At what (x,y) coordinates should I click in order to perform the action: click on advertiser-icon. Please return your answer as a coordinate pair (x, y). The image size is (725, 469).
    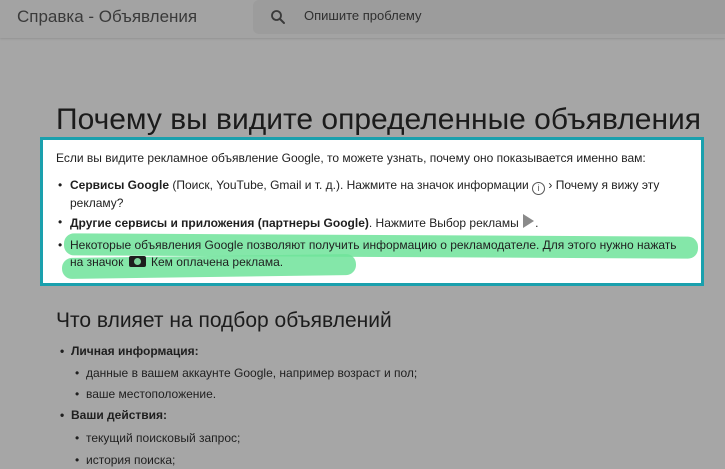
    Looking at the image, I should click on (137, 261).